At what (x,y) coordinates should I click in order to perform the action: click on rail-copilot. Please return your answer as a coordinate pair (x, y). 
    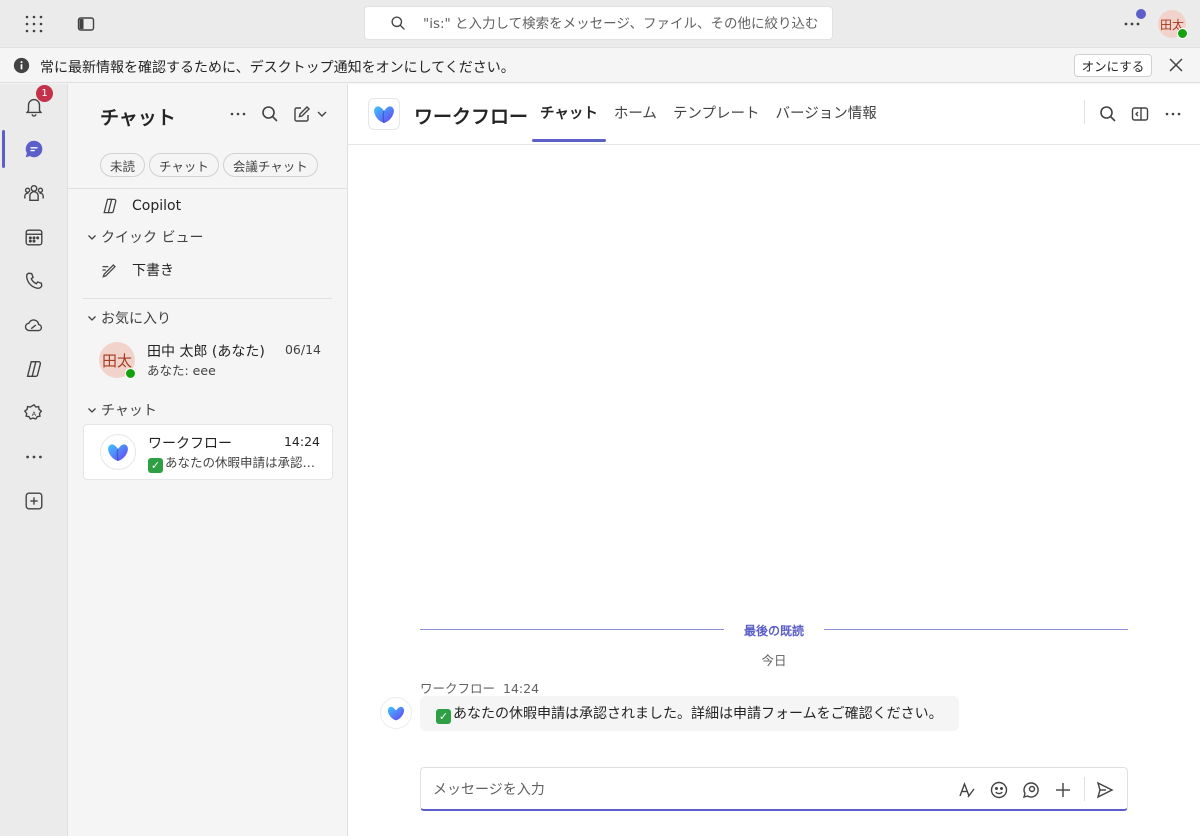
    Looking at the image, I should click on (34, 369).